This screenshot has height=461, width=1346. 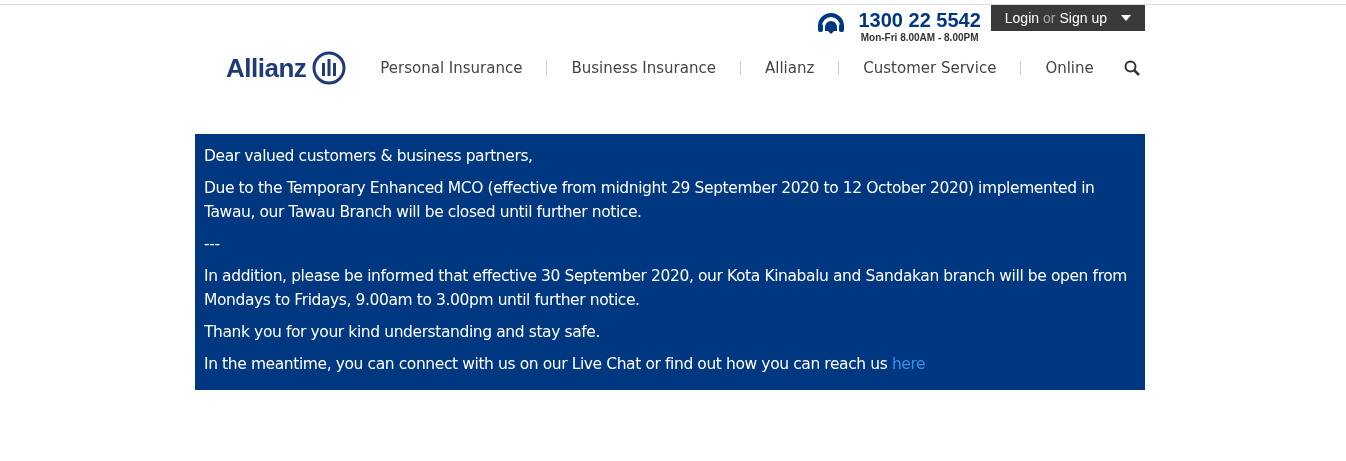 I want to click on notice-paragraph: ---, so click(x=212, y=244).